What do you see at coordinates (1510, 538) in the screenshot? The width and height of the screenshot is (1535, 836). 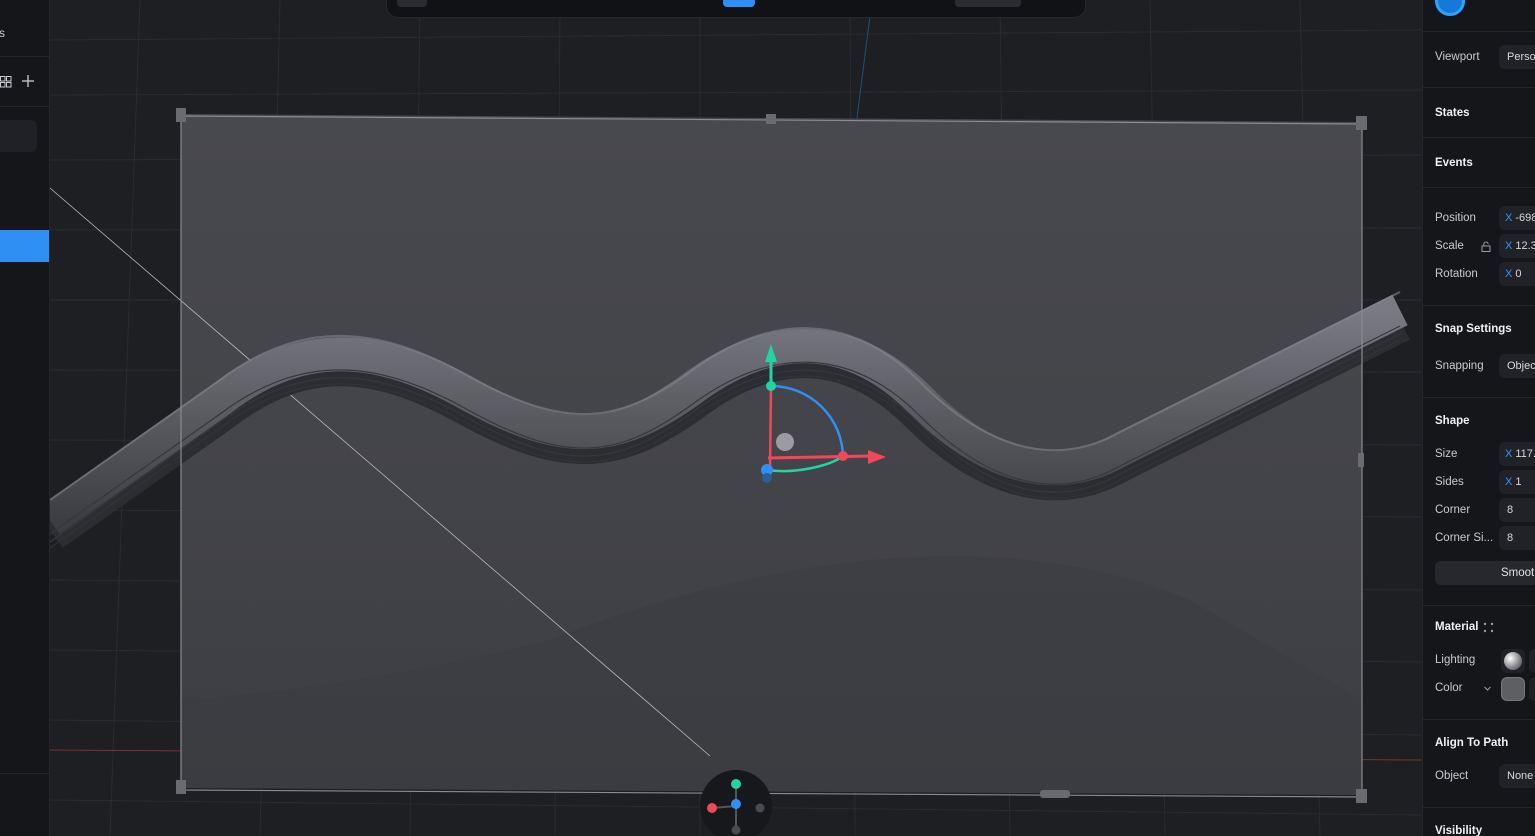 I see `corner-segments-value: 8` at bounding box center [1510, 538].